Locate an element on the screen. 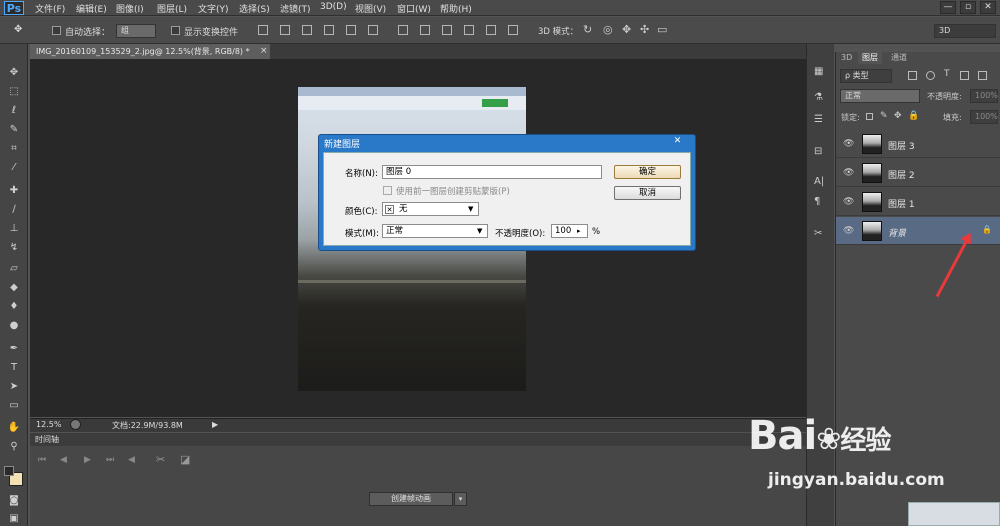 The image size is (1000, 526). close-window-button: ✕ is located at coordinates (988, 7).